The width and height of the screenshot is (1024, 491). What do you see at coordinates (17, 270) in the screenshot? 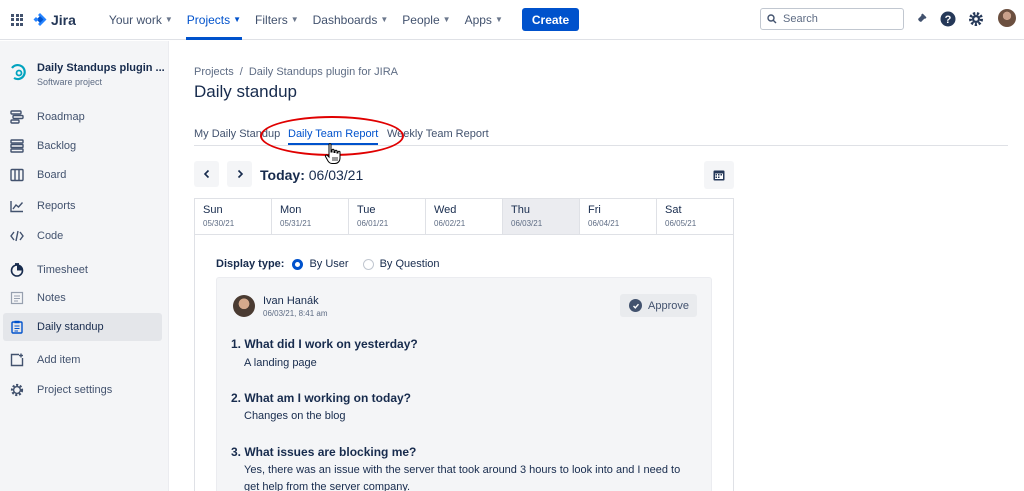
I see `timesheet-icon` at bounding box center [17, 270].